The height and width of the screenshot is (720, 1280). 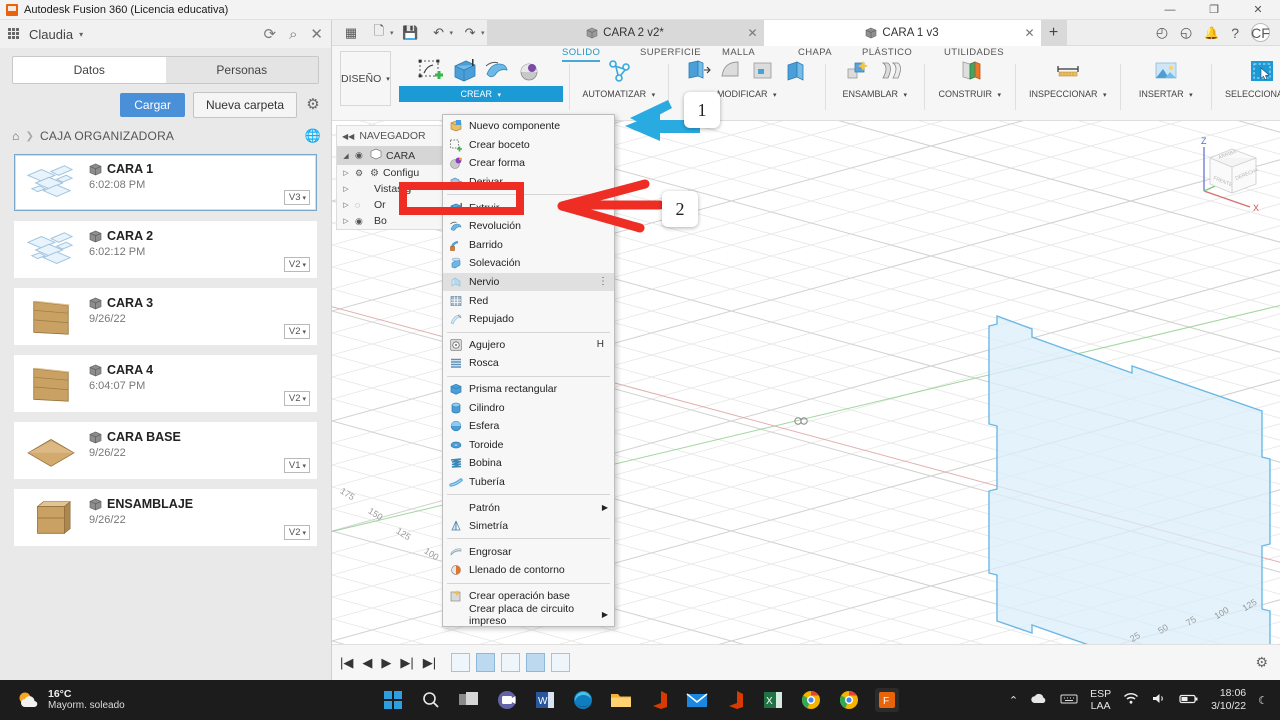 What do you see at coordinates (549, 166) in the screenshot?
I see `annotation-overlay` at bounding box center [549, 166].